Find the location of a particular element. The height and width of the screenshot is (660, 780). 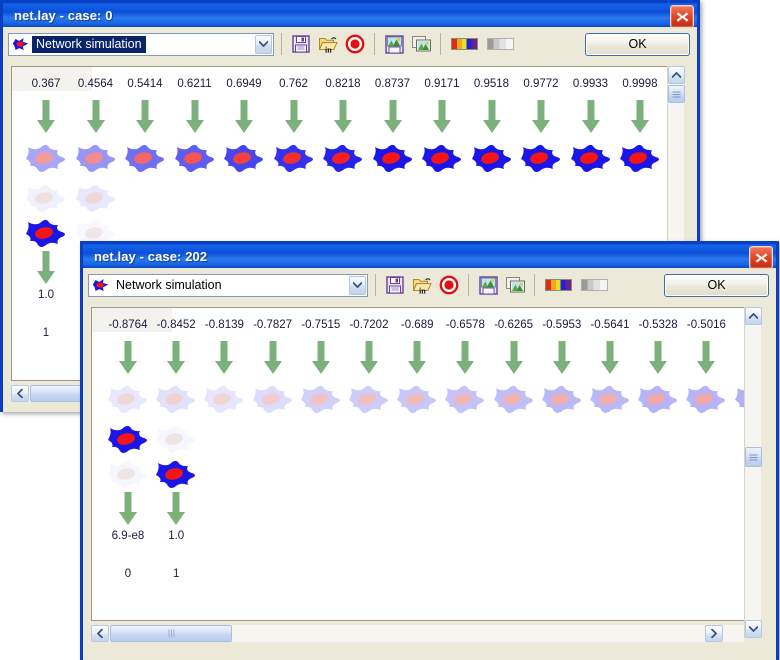

load-image-glyph is located at coordinates (515, 284).